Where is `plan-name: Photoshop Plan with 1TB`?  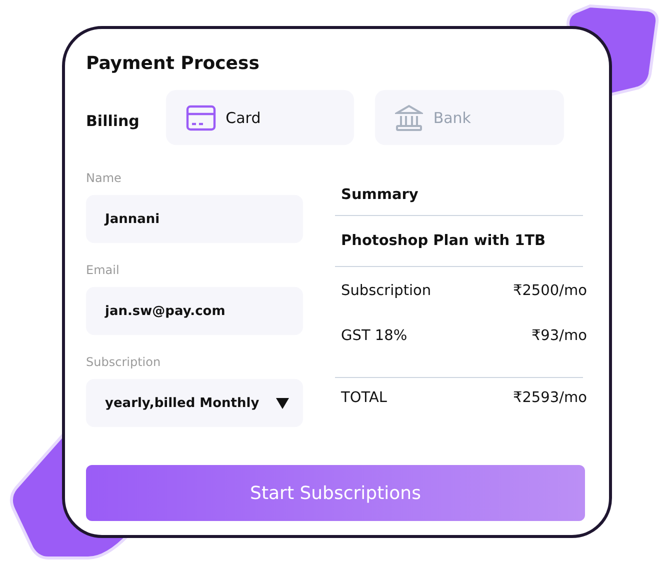
plan-name: Photoshop Plan with 1TB is located at coordinates (443, 241).